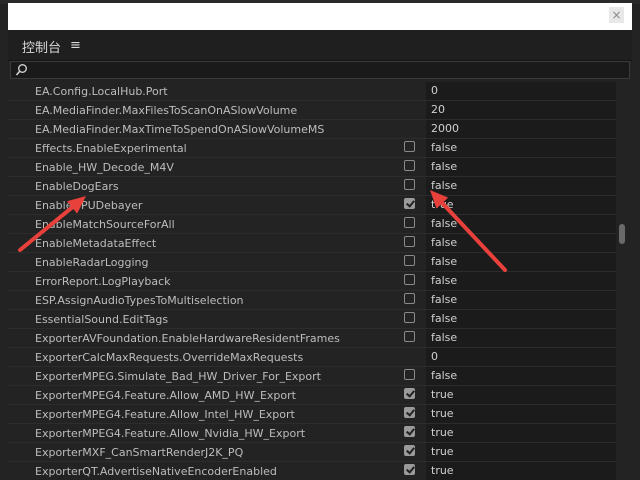 Image resolution: width=640 pixels, height=480 pixels. Describe the element at coordinates (320, 16) in the screenshot. I see `dialog-title-bar: ×` at that location.